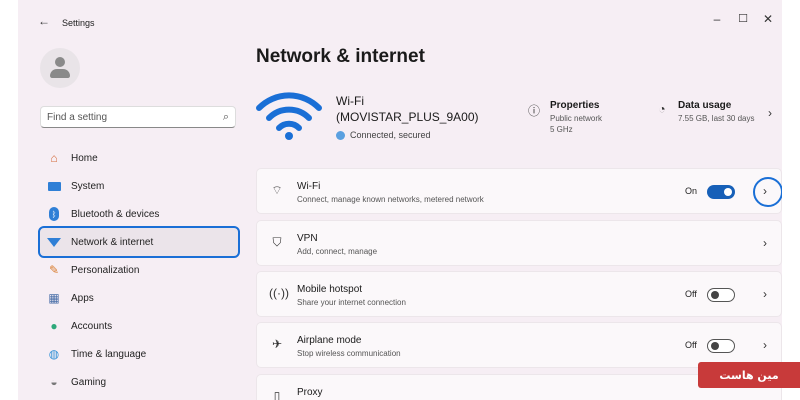 This screenshot has height=400, width=800. Describe the element at coordinates (82, 298) in the screenshot. I see `sidebar-item-label: Apps` at that location.